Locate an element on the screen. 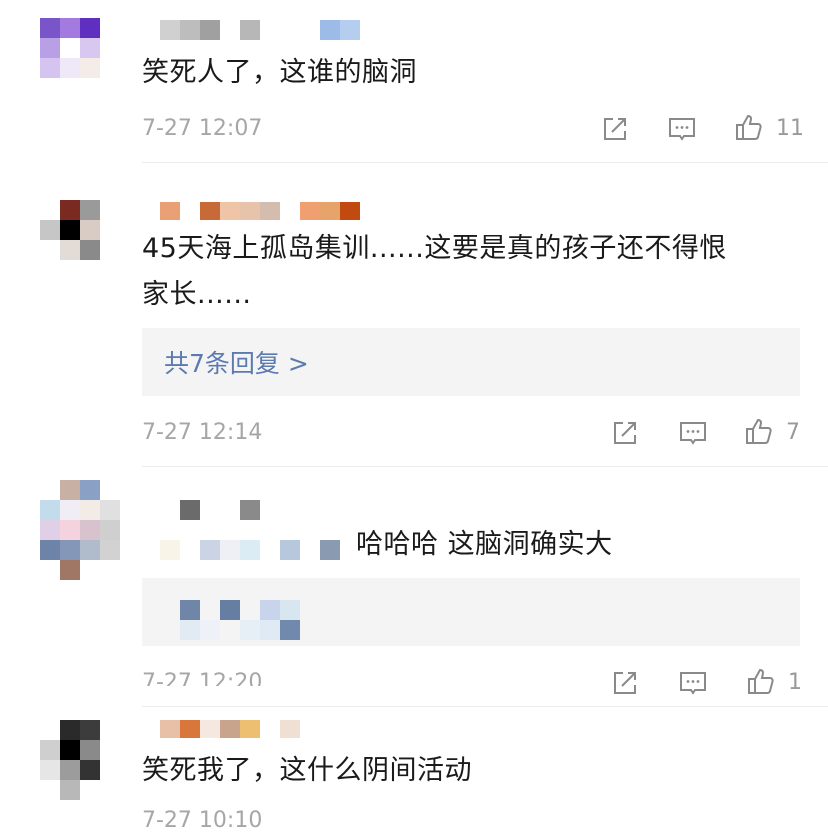 The height and width of the screenshot is (836, 828). comment-text: 笑死我了，这什么阴间活动 is located at coordinates (307, 770).